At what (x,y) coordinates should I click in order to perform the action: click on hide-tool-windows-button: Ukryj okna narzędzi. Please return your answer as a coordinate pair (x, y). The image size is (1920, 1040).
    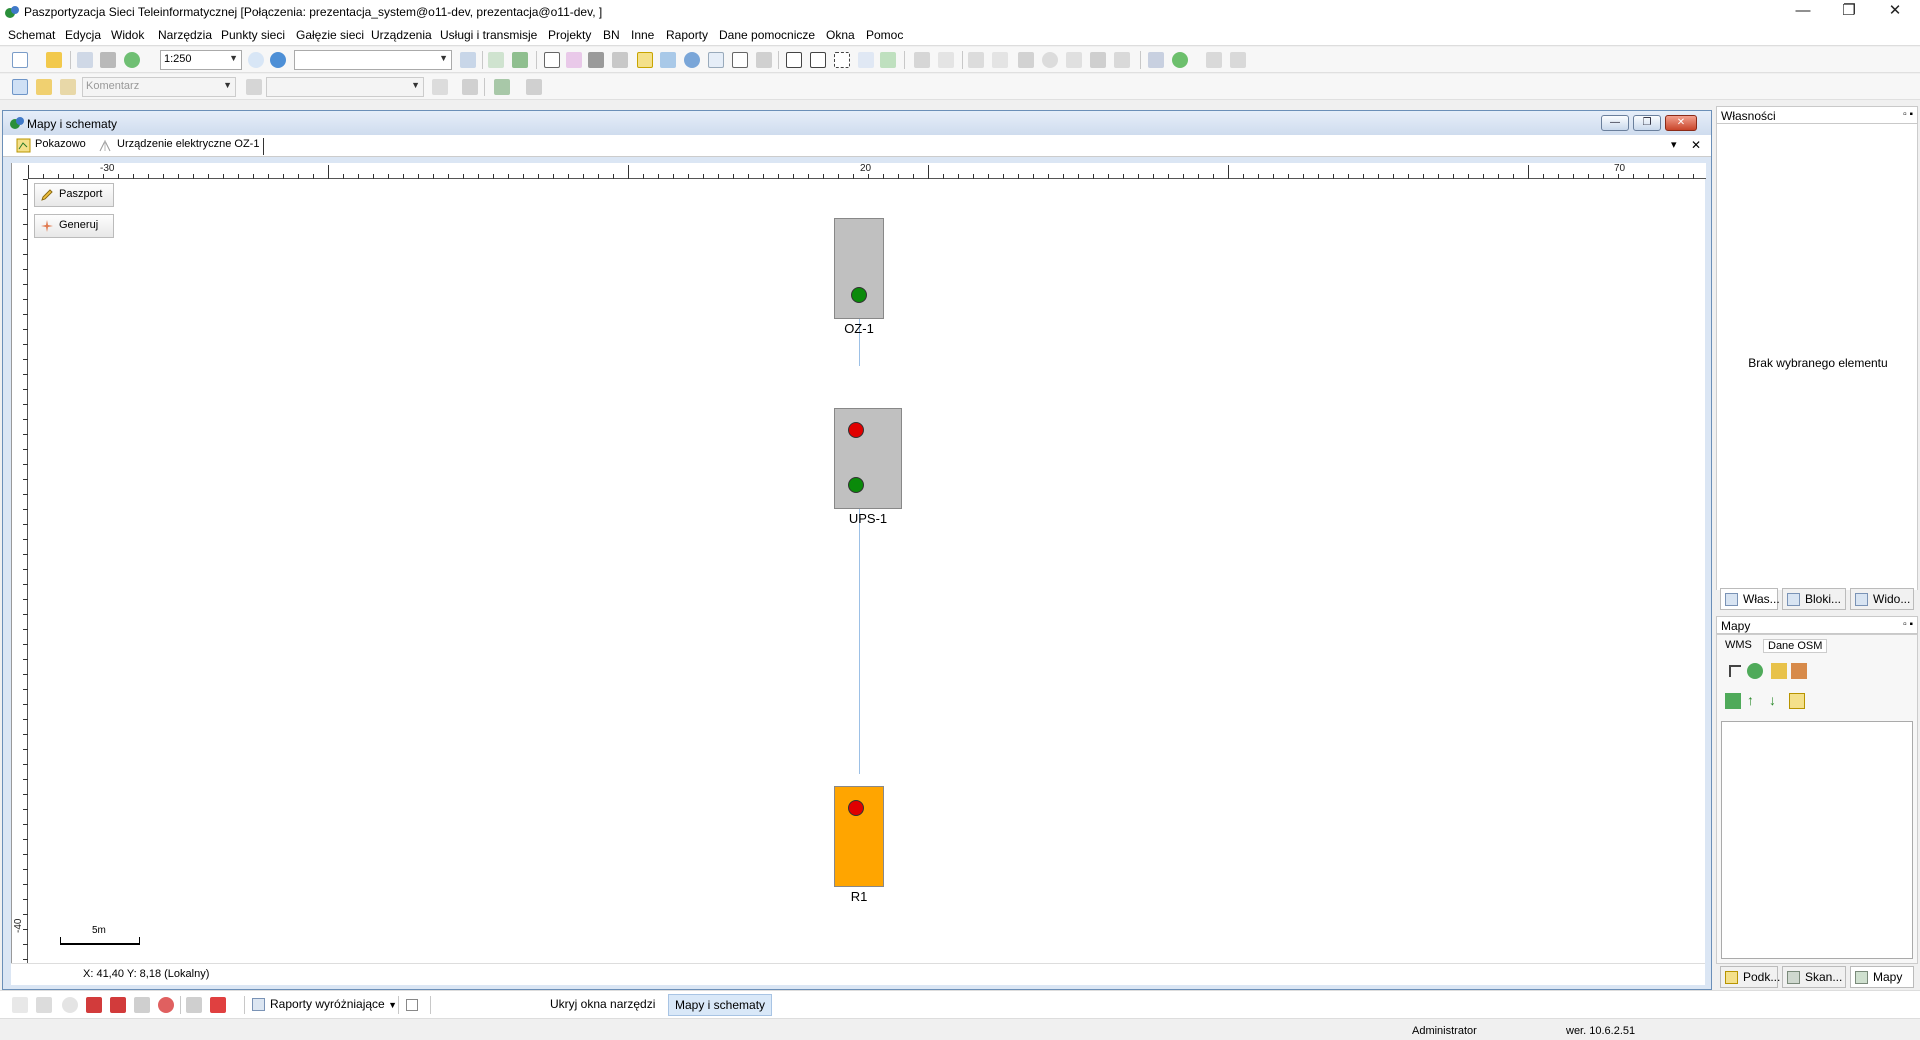
    Looking at the image, I should click on (602, 1004).